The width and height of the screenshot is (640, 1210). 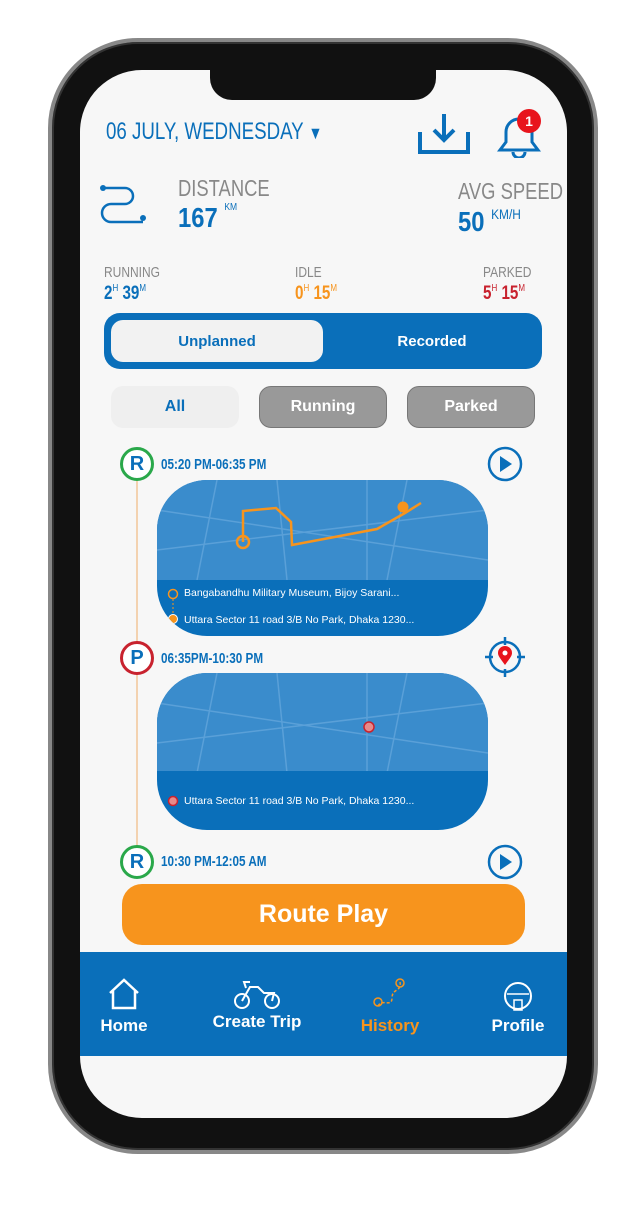 I want to click on trip-type-segment: Unplanned Recorded, so click(x=323, y=341).